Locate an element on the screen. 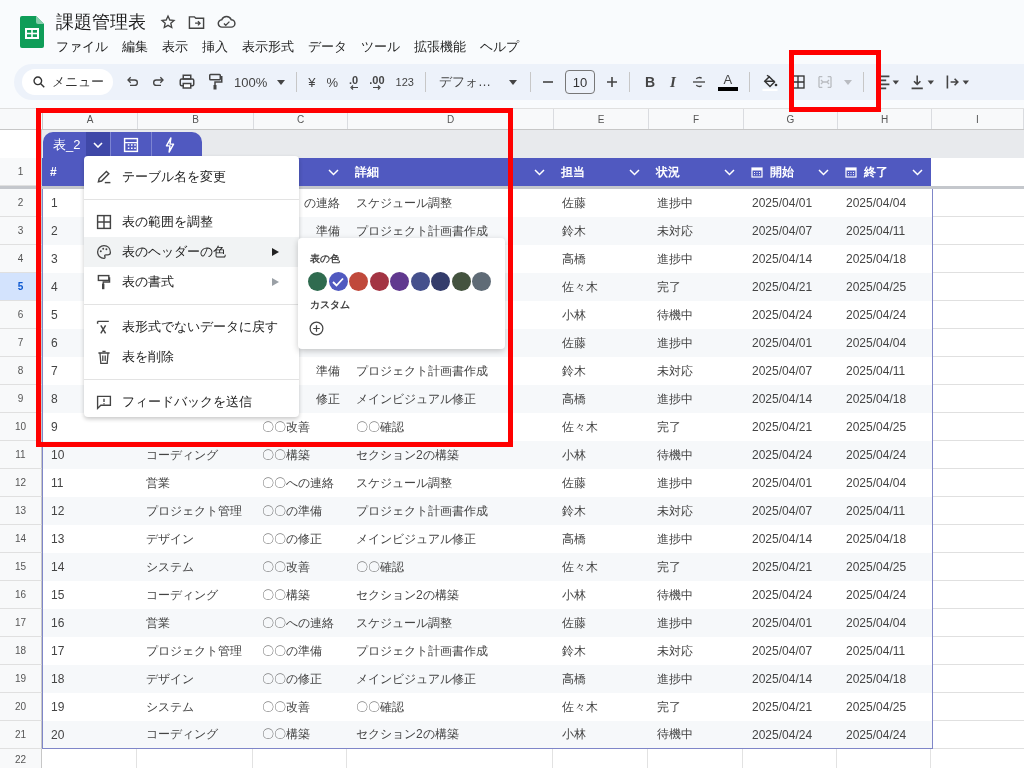 This screenshot has width=1024, height=768. table-cell: デザイン is located at coordinates (170, 679).